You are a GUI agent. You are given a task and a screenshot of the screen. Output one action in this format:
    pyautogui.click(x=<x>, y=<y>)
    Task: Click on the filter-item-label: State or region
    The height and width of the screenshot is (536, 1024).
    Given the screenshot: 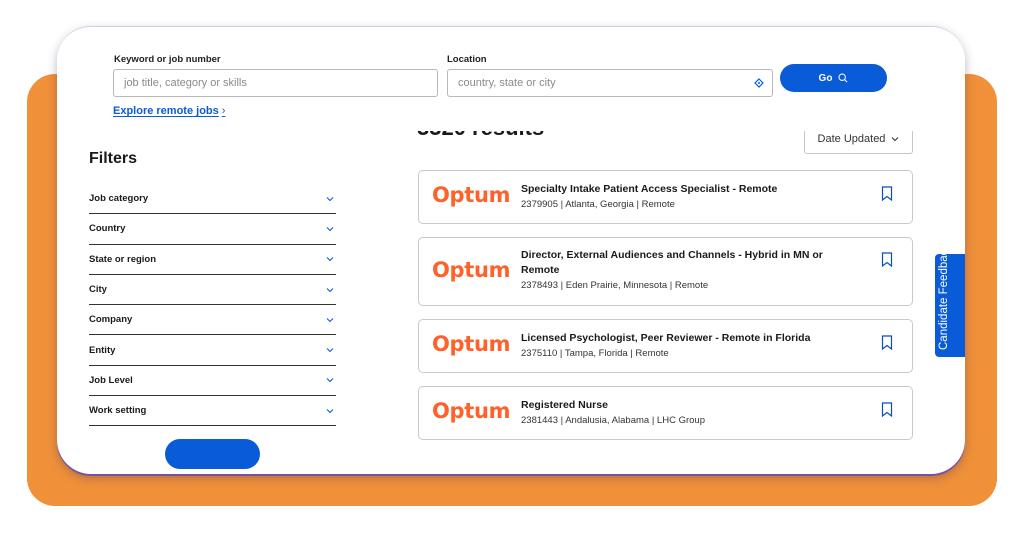 What is the action you would take?
    pyautogui.click(x=123, y=259)
    